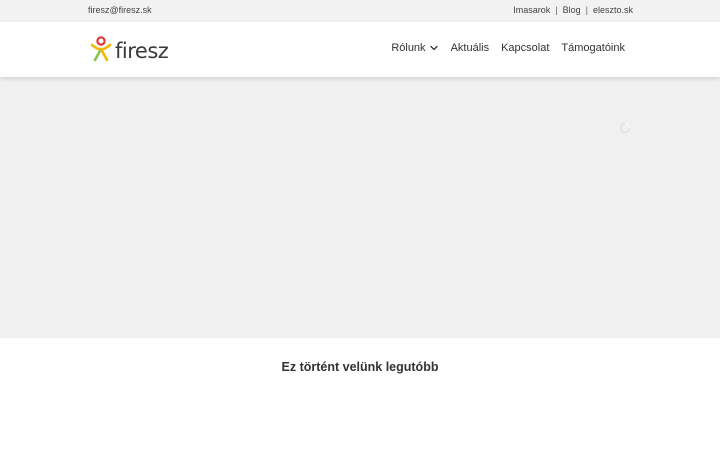  What do you see at coordinates (613, 10) in the screenshot?
I see `top-link-eleszto: eleszto.sk` at bounding box center [613, 10].